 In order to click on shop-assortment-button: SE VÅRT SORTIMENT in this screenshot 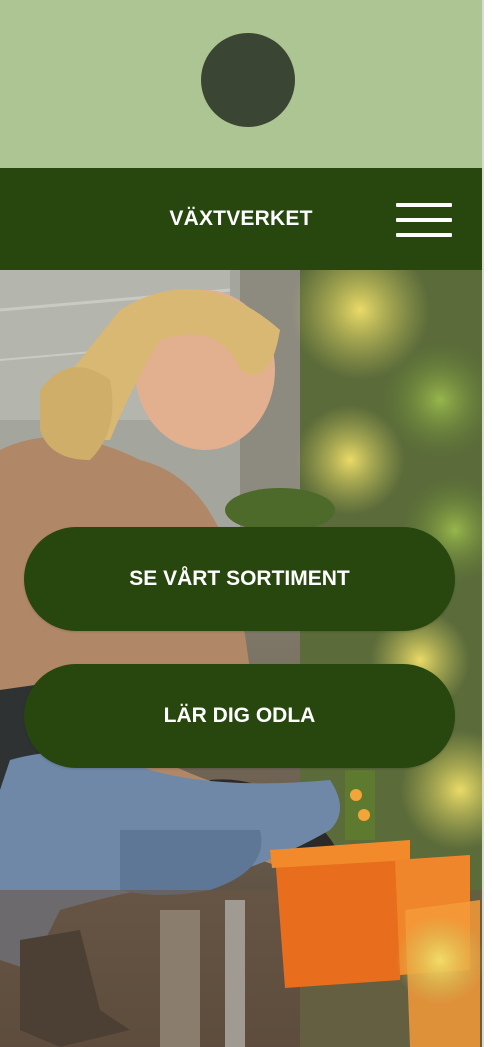, I will do `click(239, 579)`.